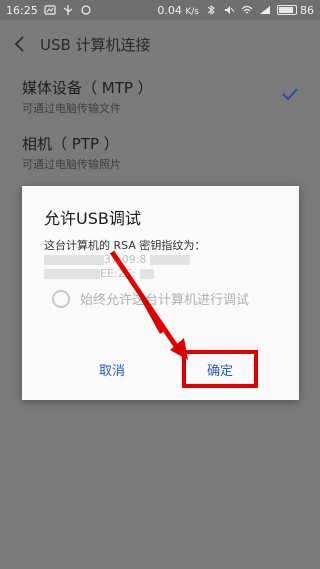  I want to click on fingerprint-line-1: 37:09:8, so click(164, 260).